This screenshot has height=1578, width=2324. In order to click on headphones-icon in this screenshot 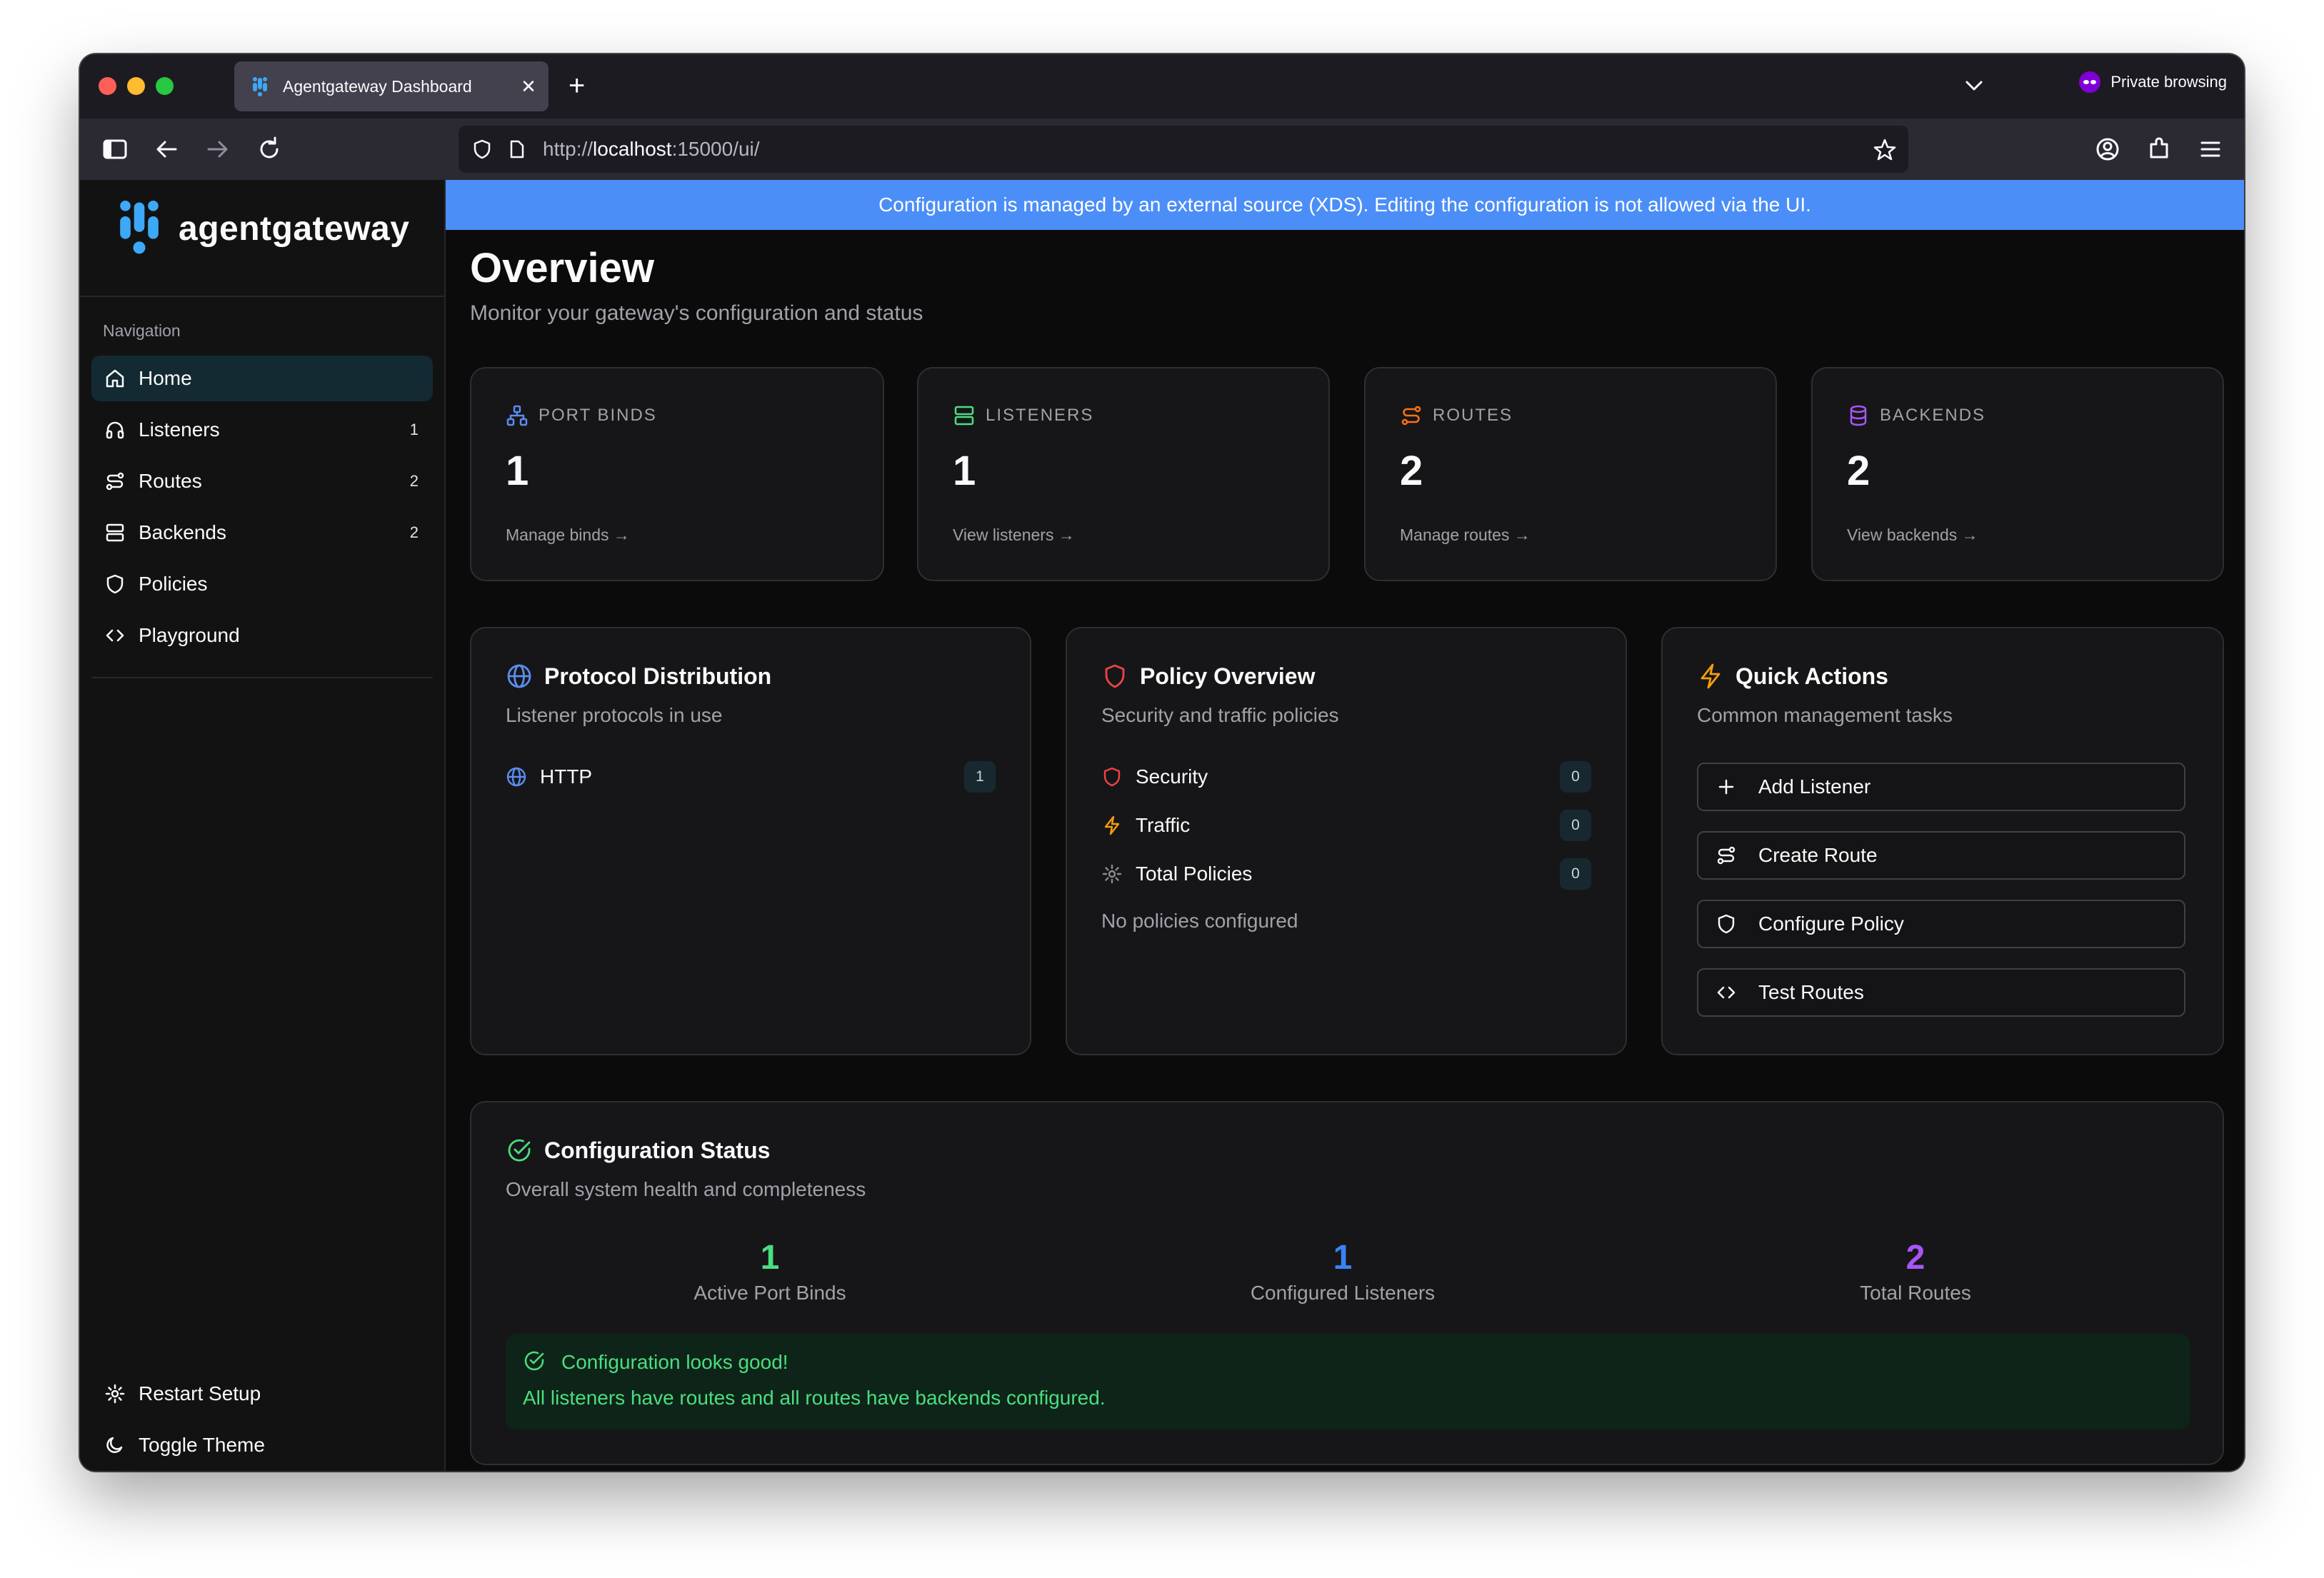, I will do `click(115, 430)`.